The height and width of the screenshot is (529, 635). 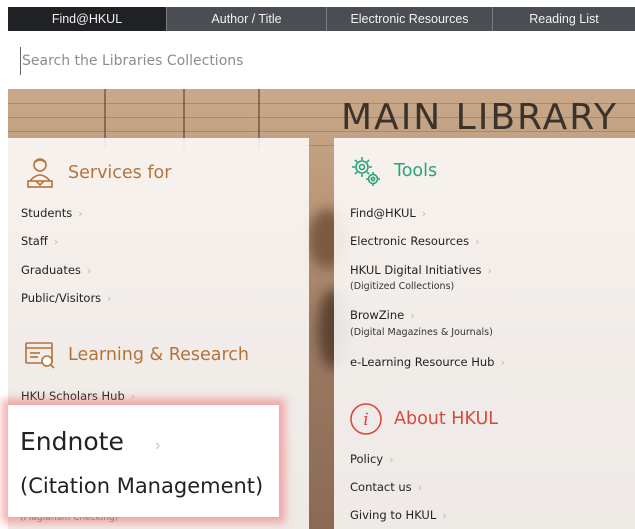 What do you see at coordinates (39, 241) in the screenshot?
I see `link-staff: Staff ›` at bounding box center [39, 241].